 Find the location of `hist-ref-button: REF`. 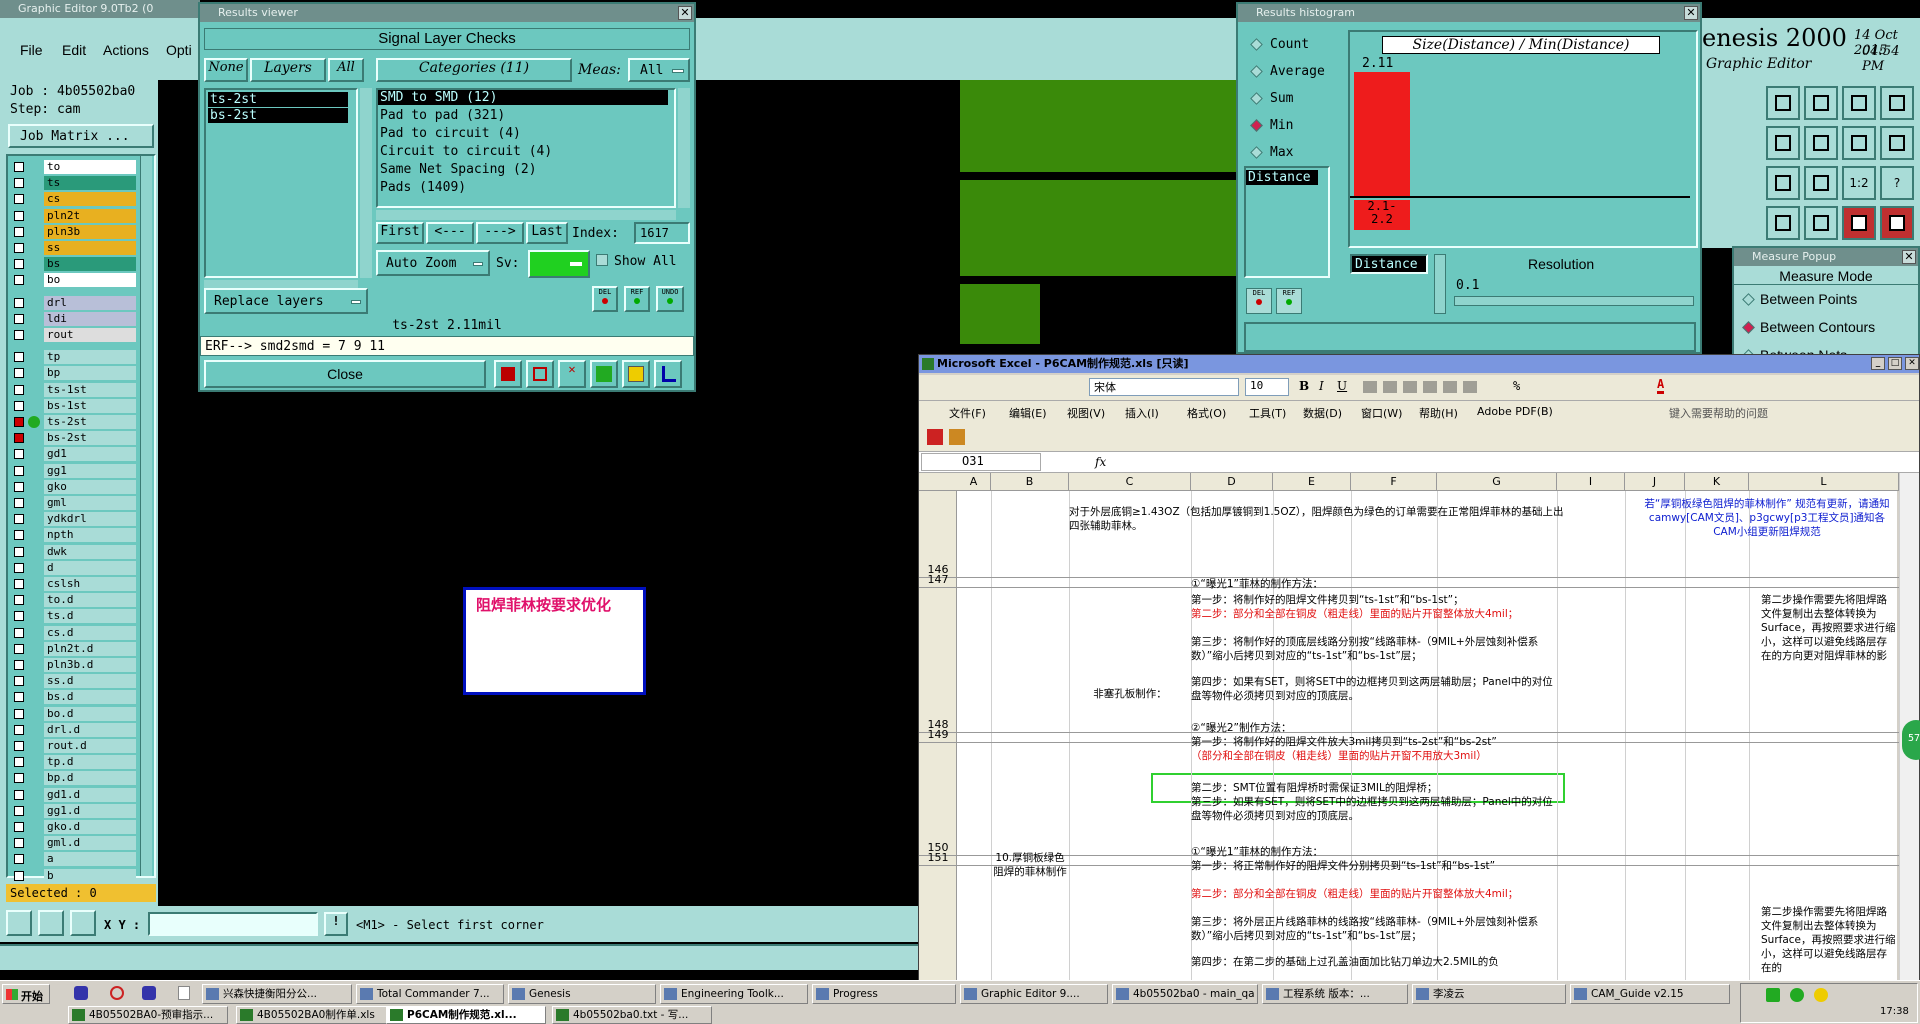

hist-ref-button: REF is located at coordinates (1289, 301).